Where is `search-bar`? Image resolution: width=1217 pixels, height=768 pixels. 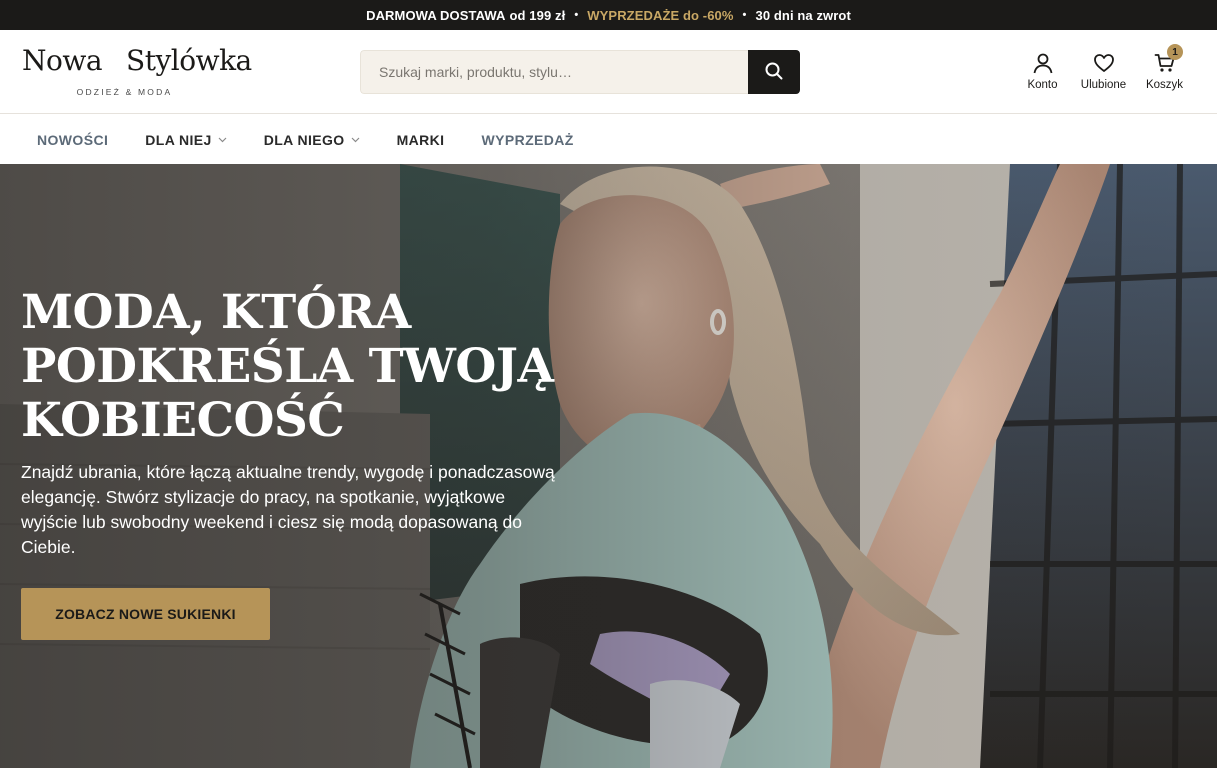 search-bar is located at coordinates (580, 72).